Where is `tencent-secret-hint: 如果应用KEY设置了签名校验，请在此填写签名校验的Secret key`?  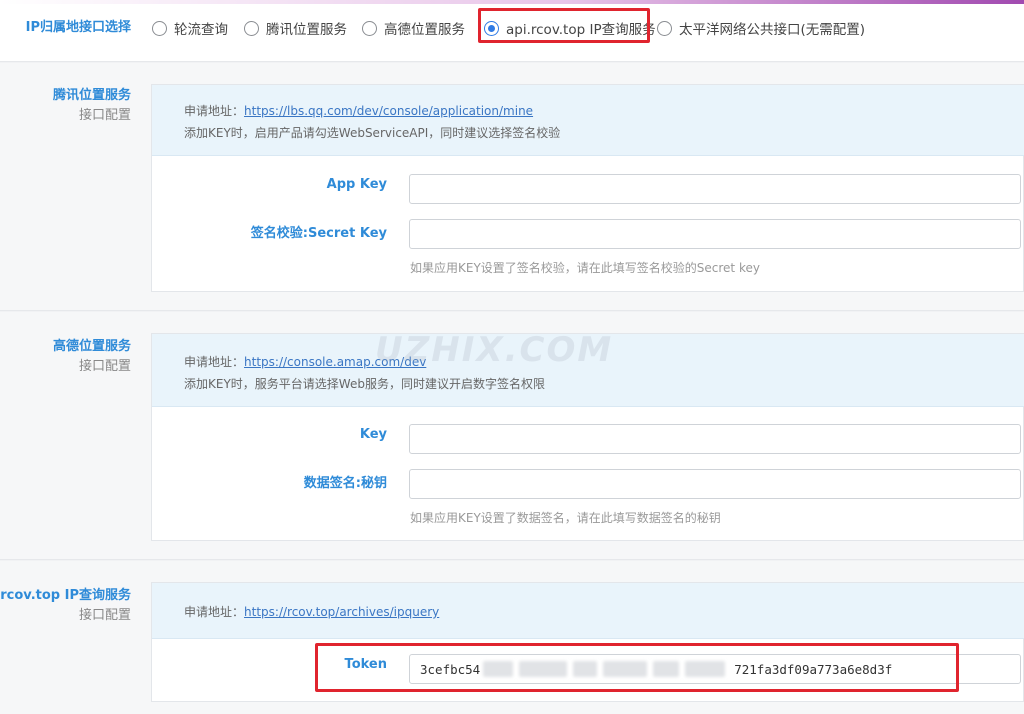
tencent-secret-hint: 如果应用KEY设置了签名校验，请在此填写签名校验的Secret key is located at coordinates (585, 268).